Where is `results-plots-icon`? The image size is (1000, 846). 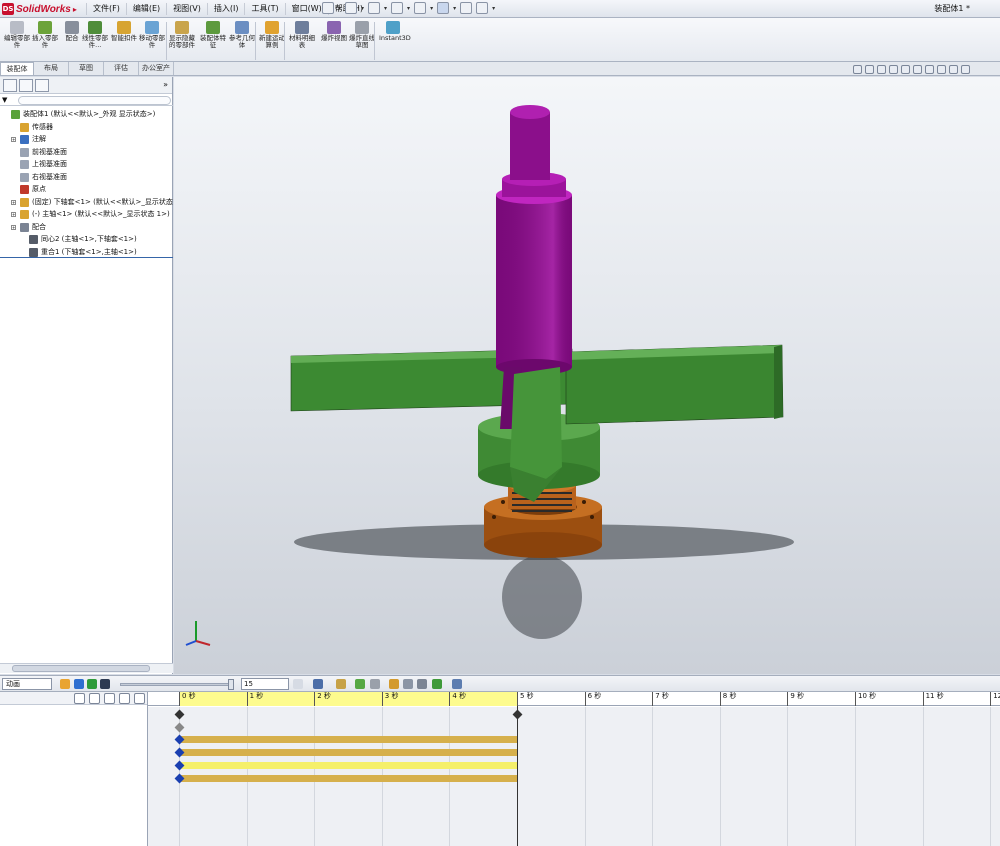
results-plots-icon is located at coordinates (457, 684).